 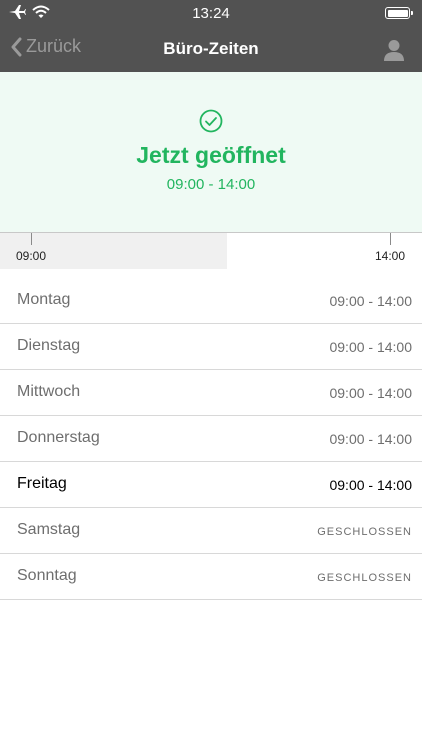 I want to click on navigation-bar: Zurück Büro-Zeiten, so click(x=211, y=49).